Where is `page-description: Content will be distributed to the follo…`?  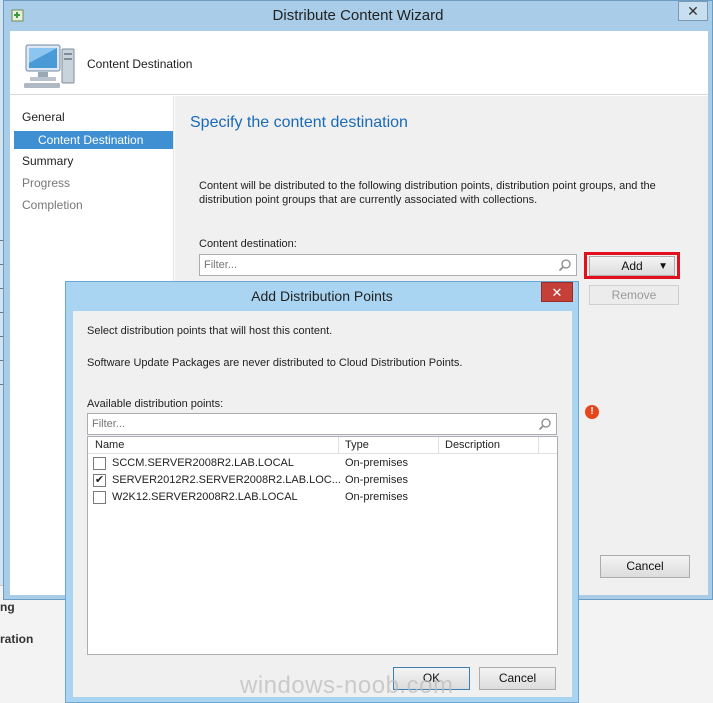
page-description: Content will be distributed to the follo… is located at coordinates (427, 193).